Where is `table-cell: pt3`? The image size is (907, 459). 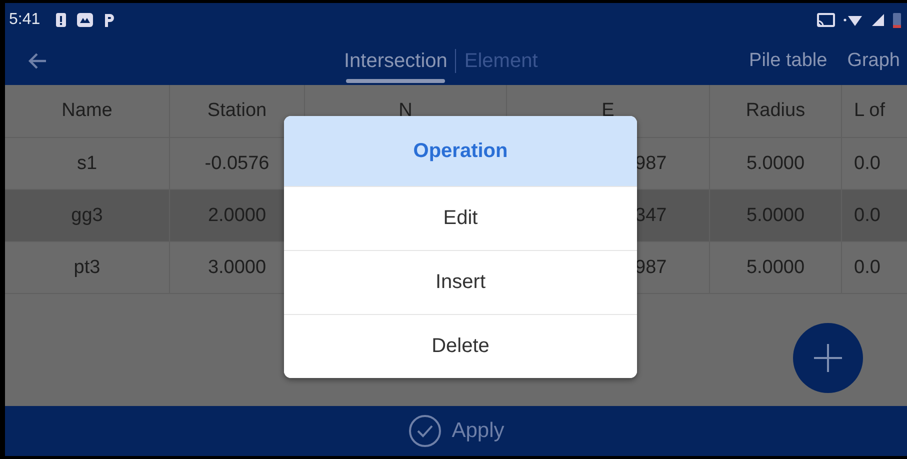 table-cell: pt3 is located at coordinates (87, 267).